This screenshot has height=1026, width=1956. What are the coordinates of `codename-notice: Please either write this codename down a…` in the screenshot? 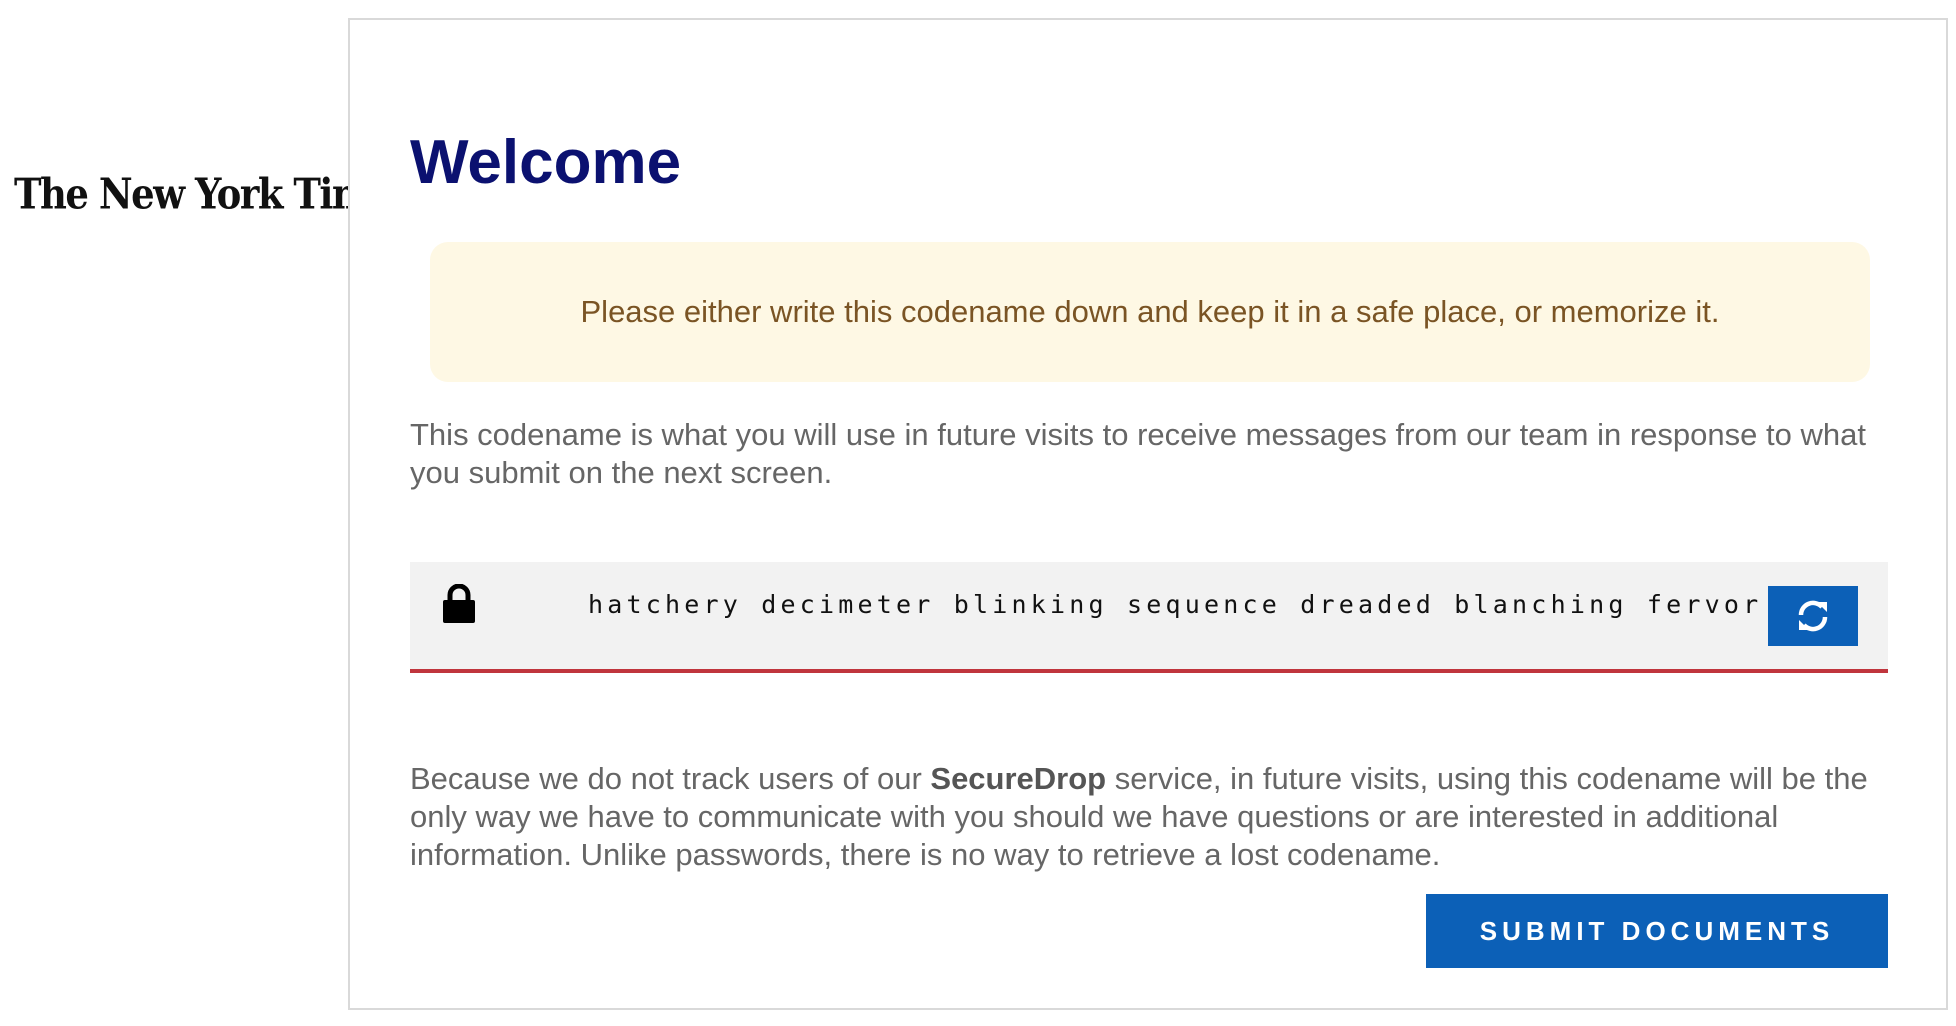 It's located at (1150, 312).